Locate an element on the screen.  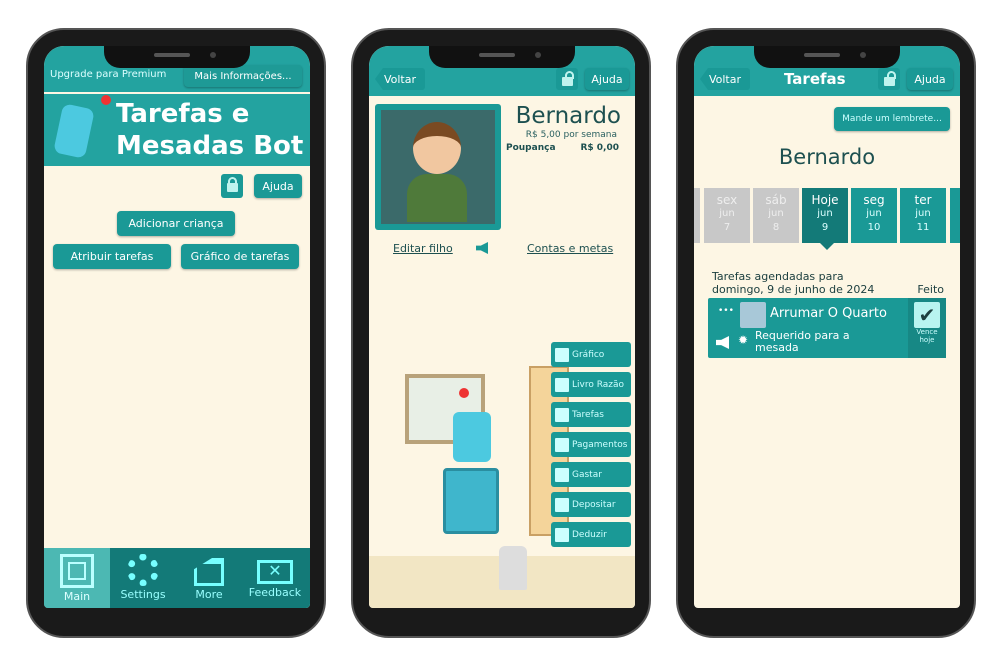
envelope-icon: ✕ is located at coordinates (275, 572).